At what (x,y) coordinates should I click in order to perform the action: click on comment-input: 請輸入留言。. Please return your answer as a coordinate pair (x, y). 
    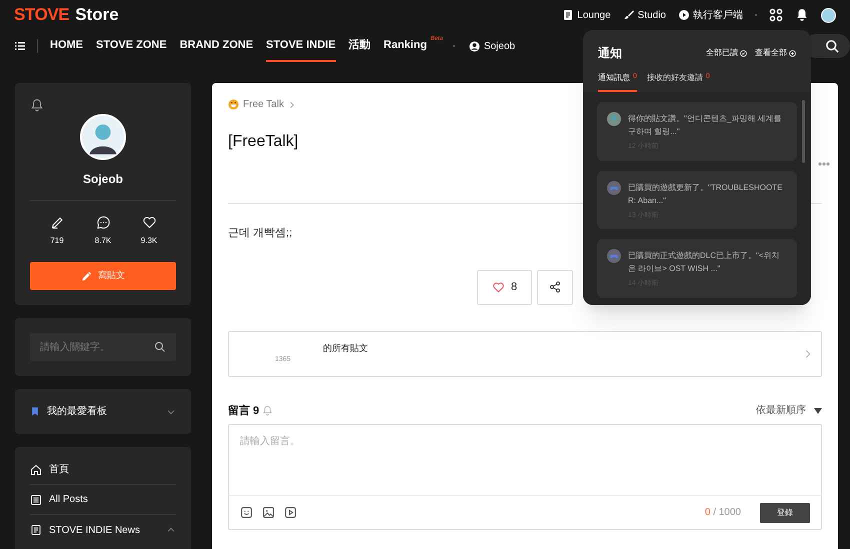
    Looking at the image, I should click on (525, 459).